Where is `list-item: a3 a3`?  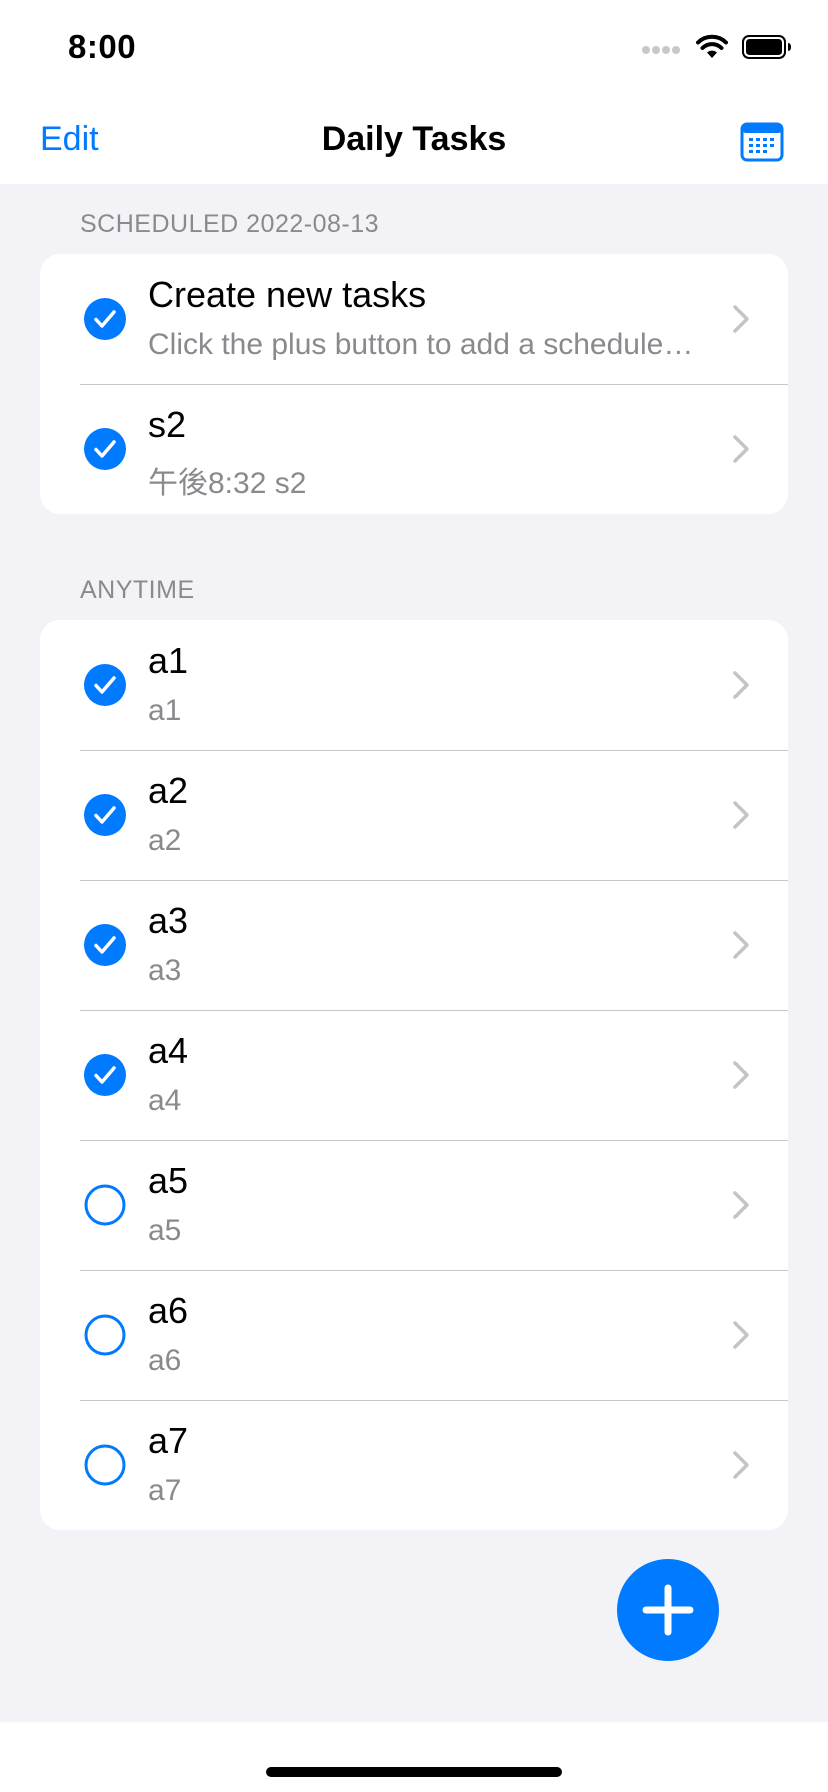
list-item: a3 a3 is located at coordinates (414, 945).